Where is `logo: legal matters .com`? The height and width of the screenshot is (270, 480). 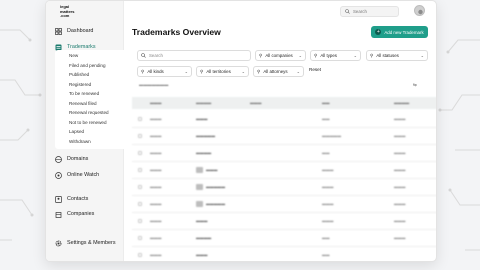
logo: legal matters .com is located at coordinates (70, 12).